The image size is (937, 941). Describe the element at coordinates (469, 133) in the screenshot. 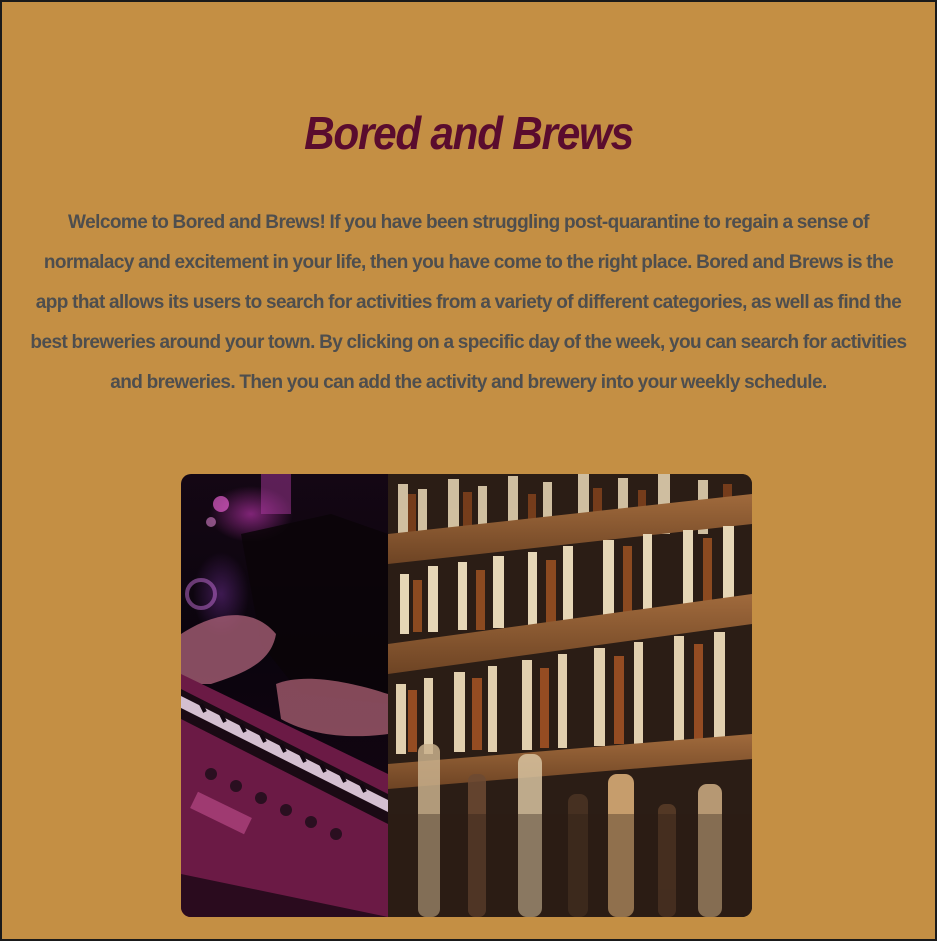

I see `page-title: Bored and Brews` at that location.